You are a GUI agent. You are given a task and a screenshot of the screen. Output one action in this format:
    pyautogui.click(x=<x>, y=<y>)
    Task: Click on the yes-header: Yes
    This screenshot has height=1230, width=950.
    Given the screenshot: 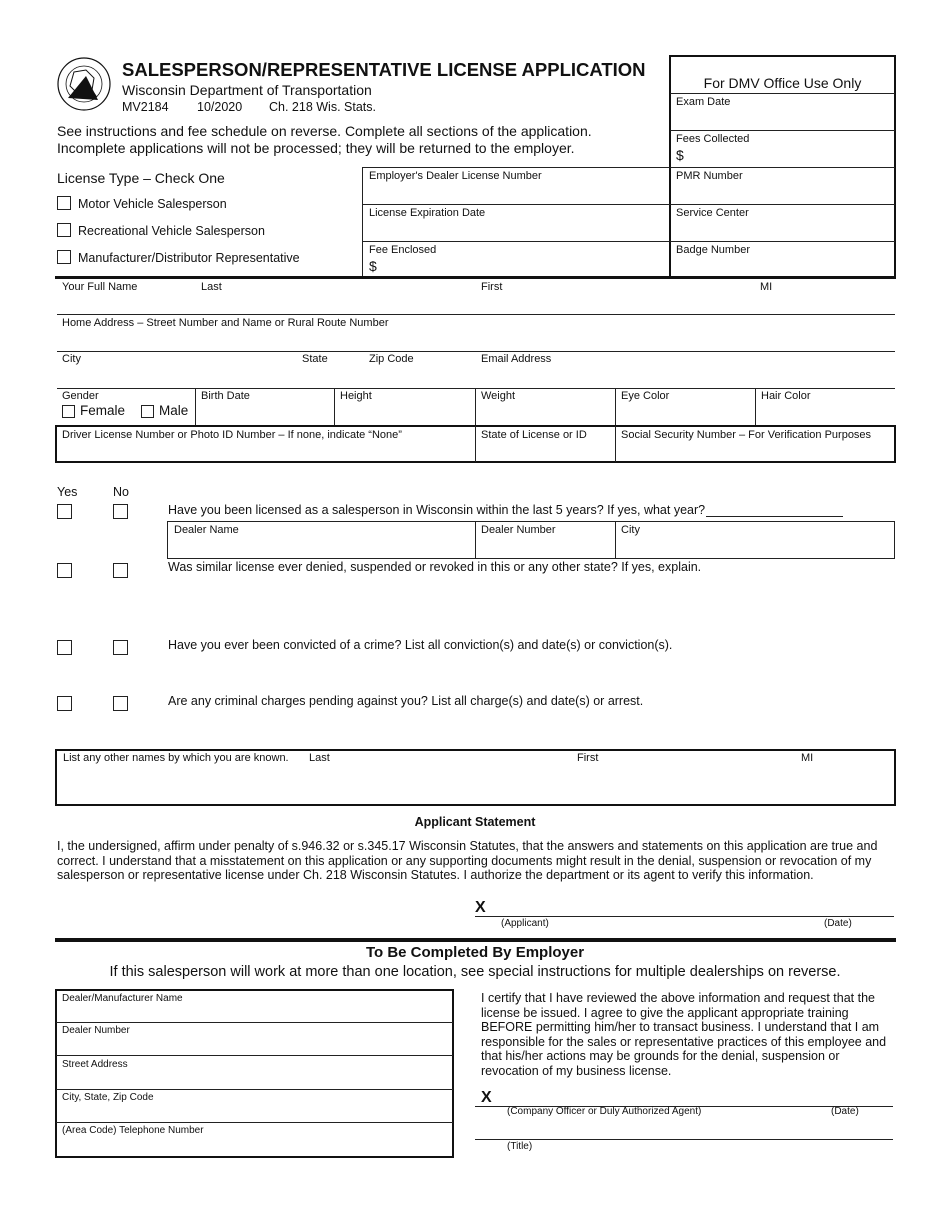 What is the action you would take?
    pyautogui.click(x=67, y=492)
    